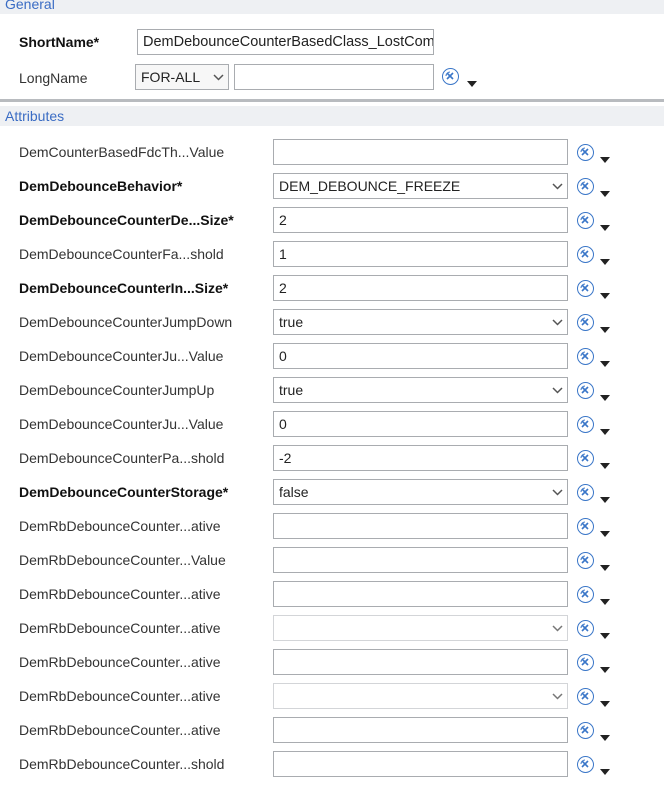 The width and height of the screenshot is (664, 794). What do you see at coordinates (59, 42) in the screenshot?
I see `short-name-label: ShortName*` at bounding box center [59, 42].